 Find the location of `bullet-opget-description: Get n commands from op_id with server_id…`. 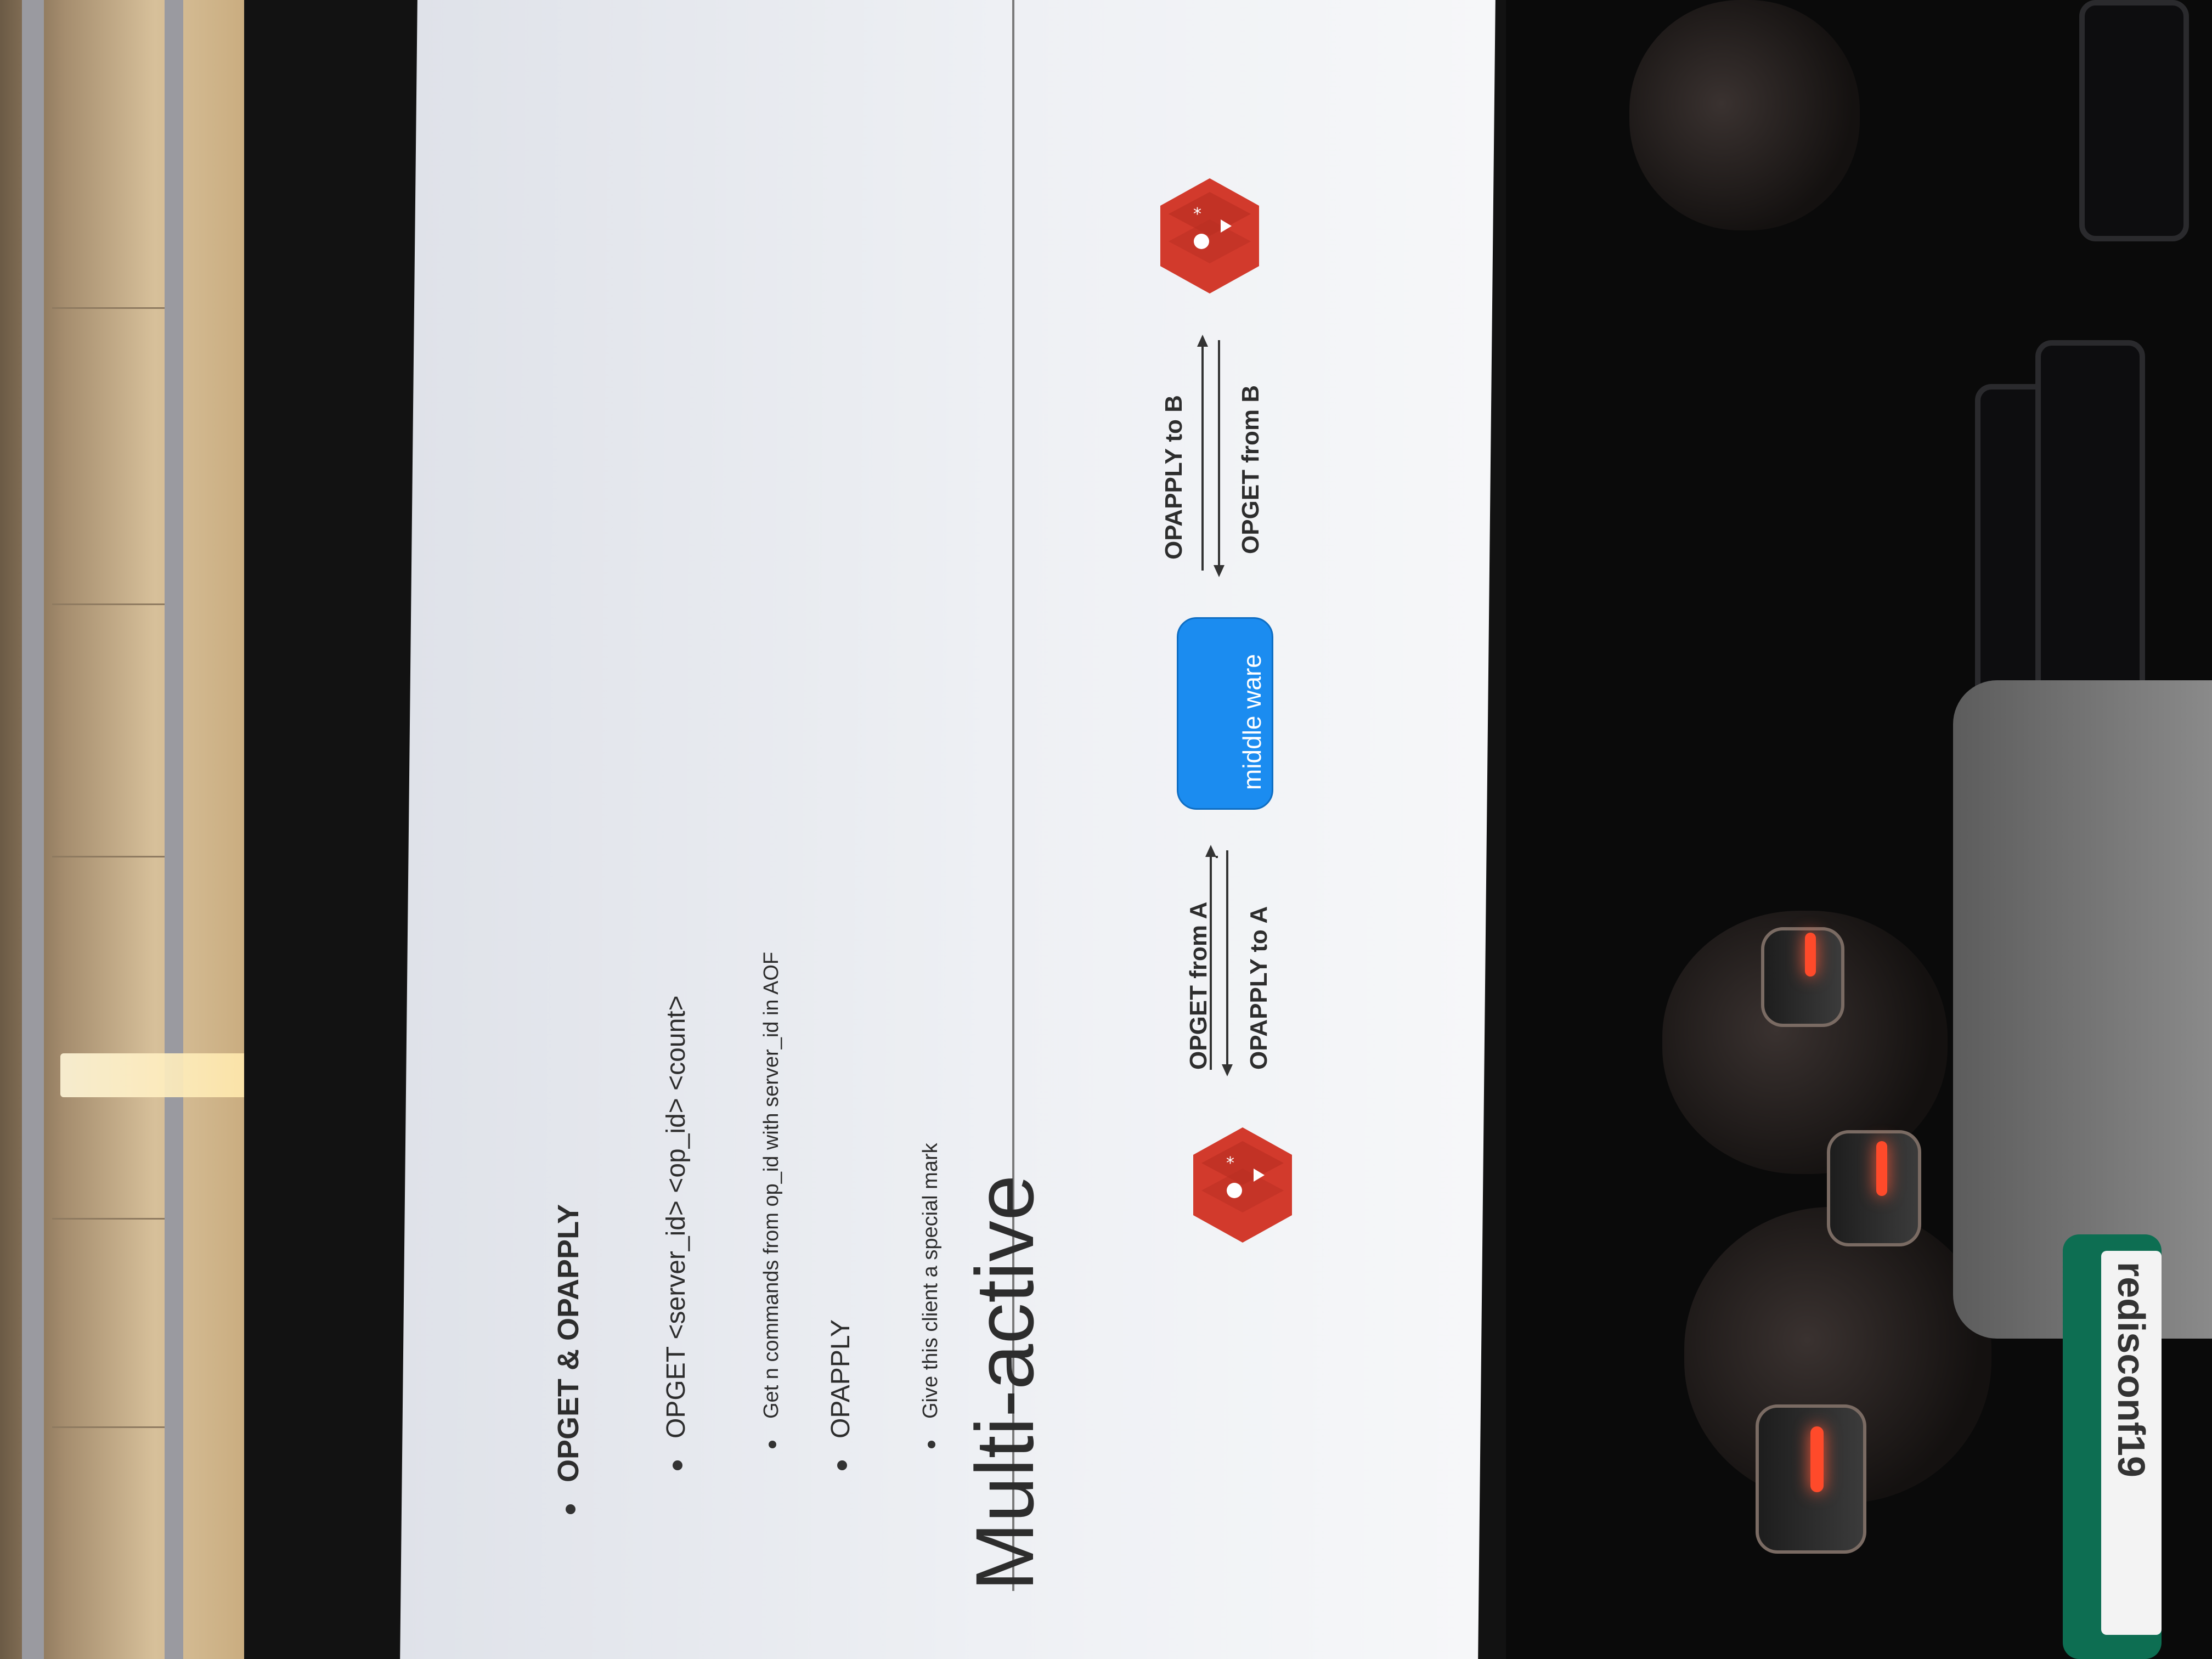

bullet-opget-description: Get n commands from op_id with server_id… is located at coordinates (771, 1200).